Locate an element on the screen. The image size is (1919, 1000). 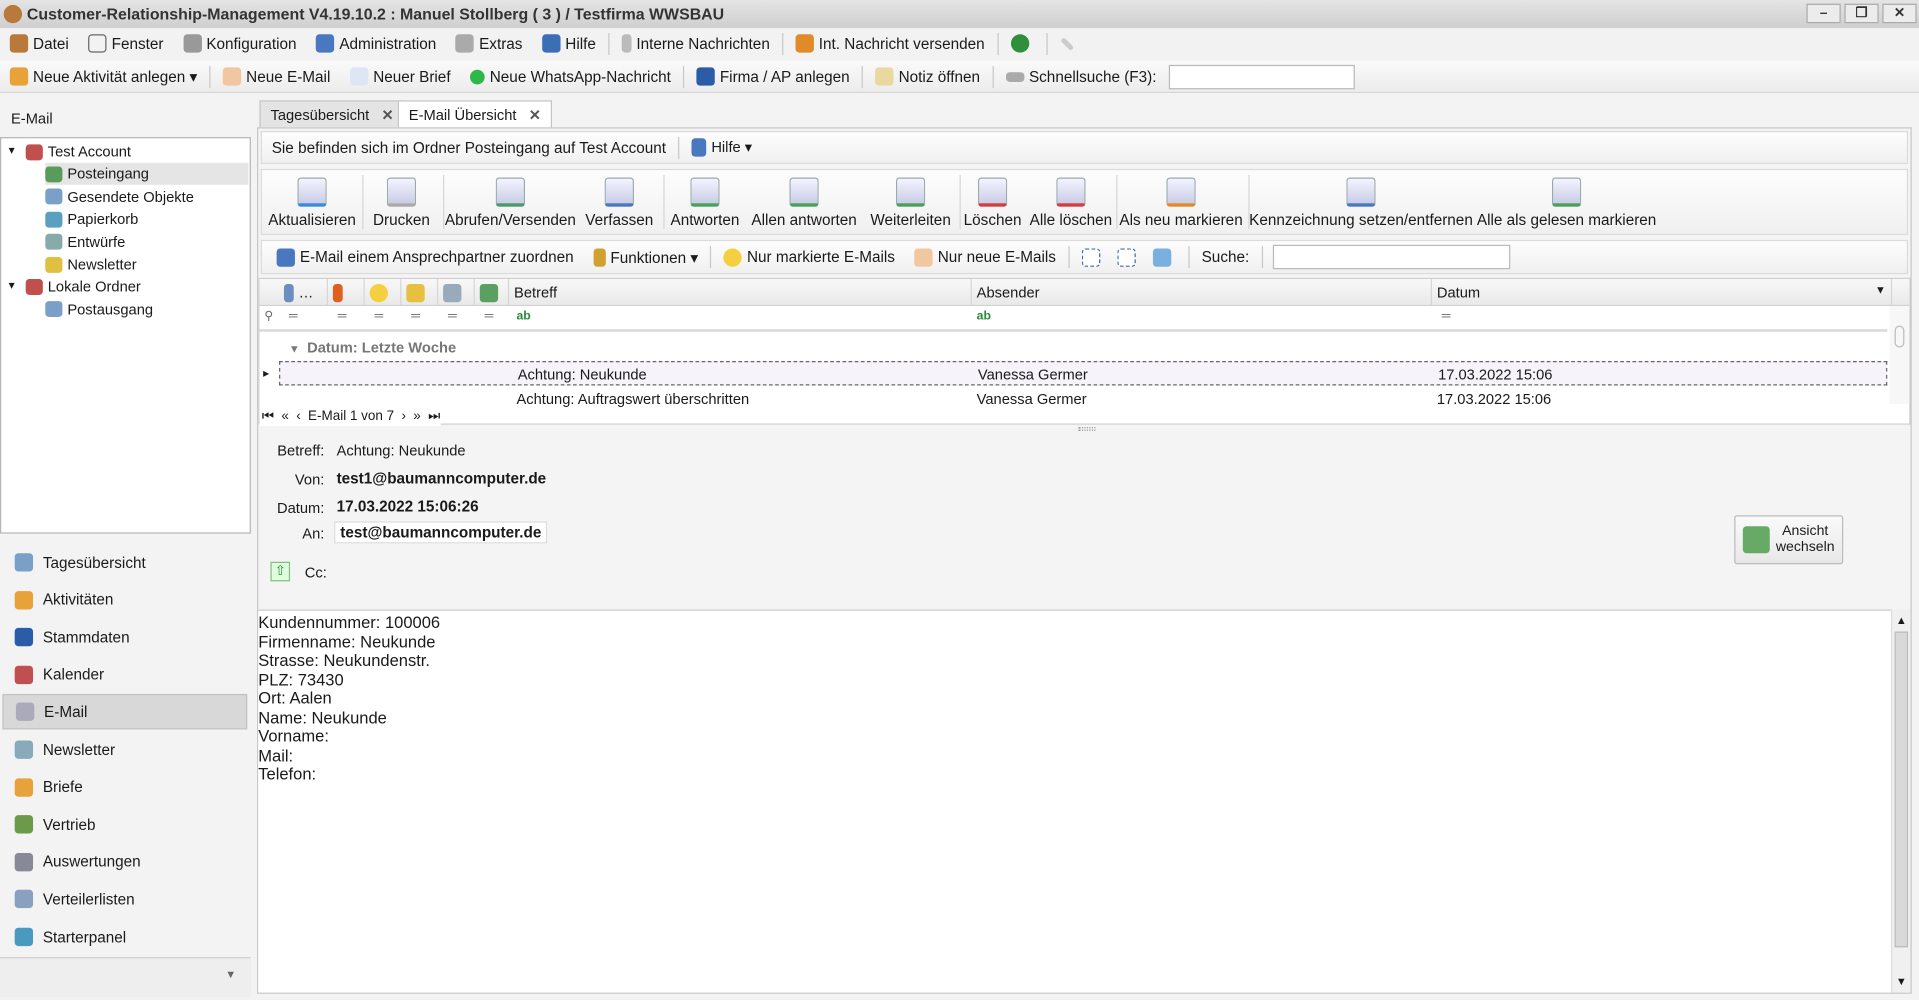
scroll-up-icon: ▲ is located at coordinates (1901, 620).